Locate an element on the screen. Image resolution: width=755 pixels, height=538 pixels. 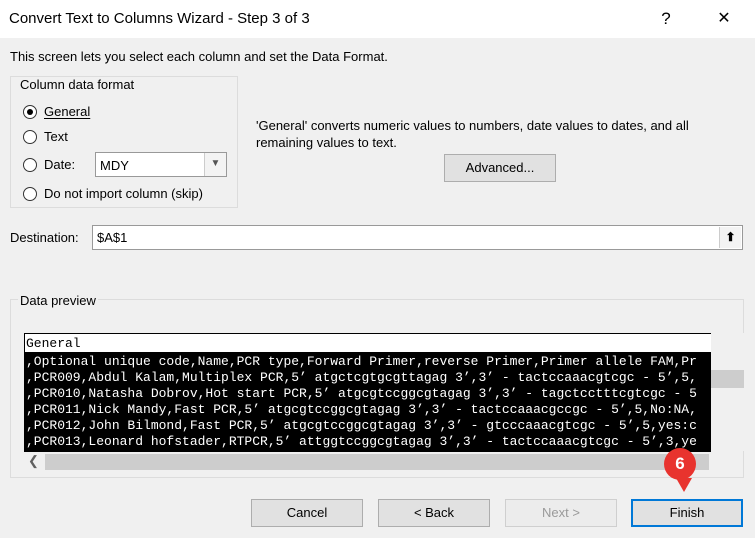
horizontal-scroll-thumb is located at coordinates (377, 462).